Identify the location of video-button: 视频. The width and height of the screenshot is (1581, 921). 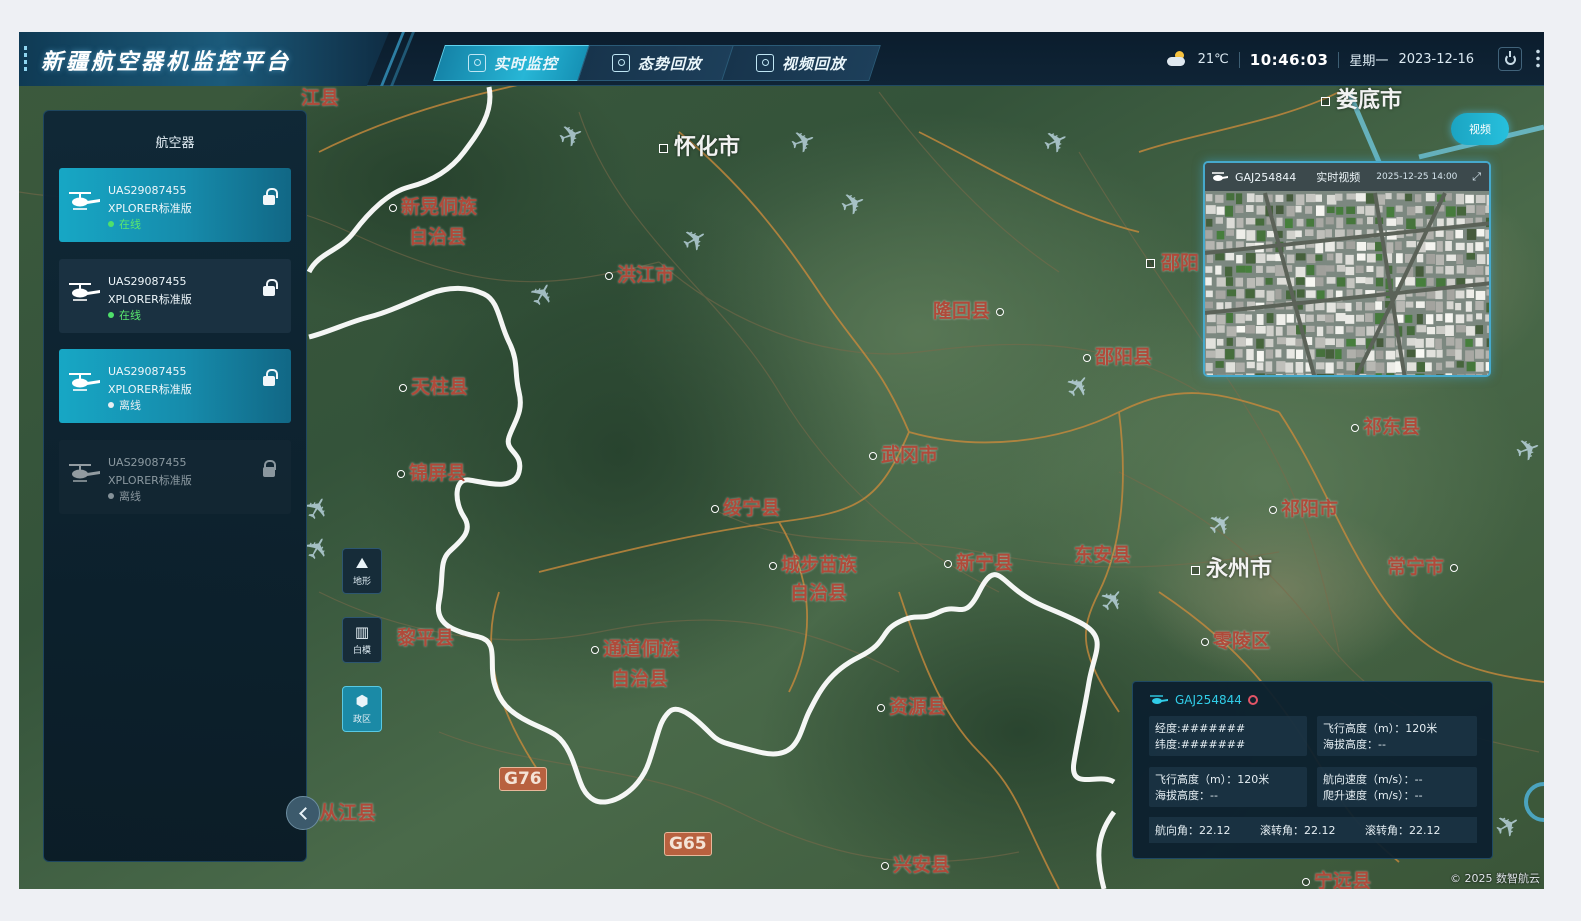
(1480, 129).